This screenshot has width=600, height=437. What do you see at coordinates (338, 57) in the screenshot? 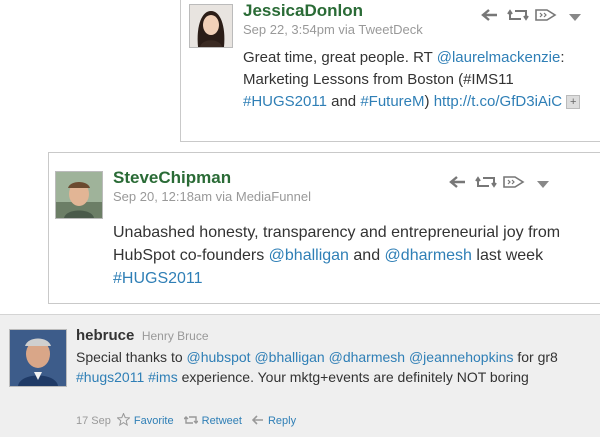
I see `tweet-text-part: Great time, great people. RT` at bounding box center [338, 57].